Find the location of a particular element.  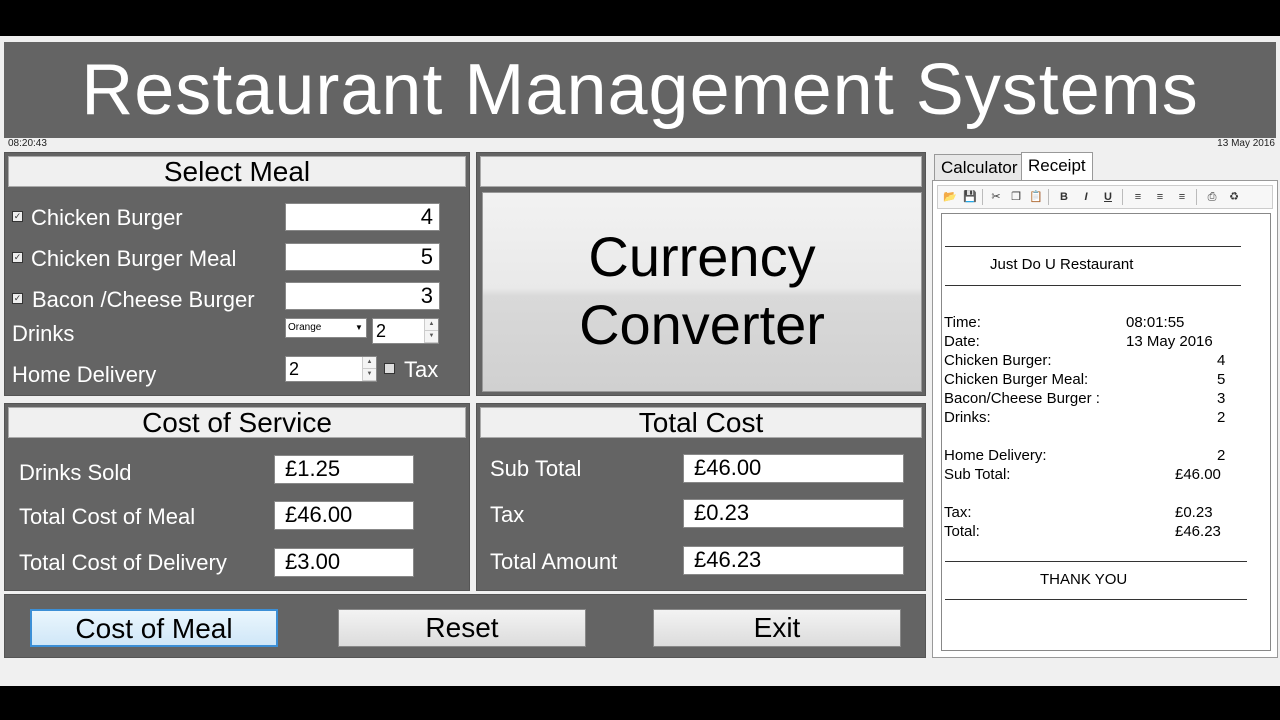

chicken-burger-qty-input: 4 is located at coordinates (362, 217).